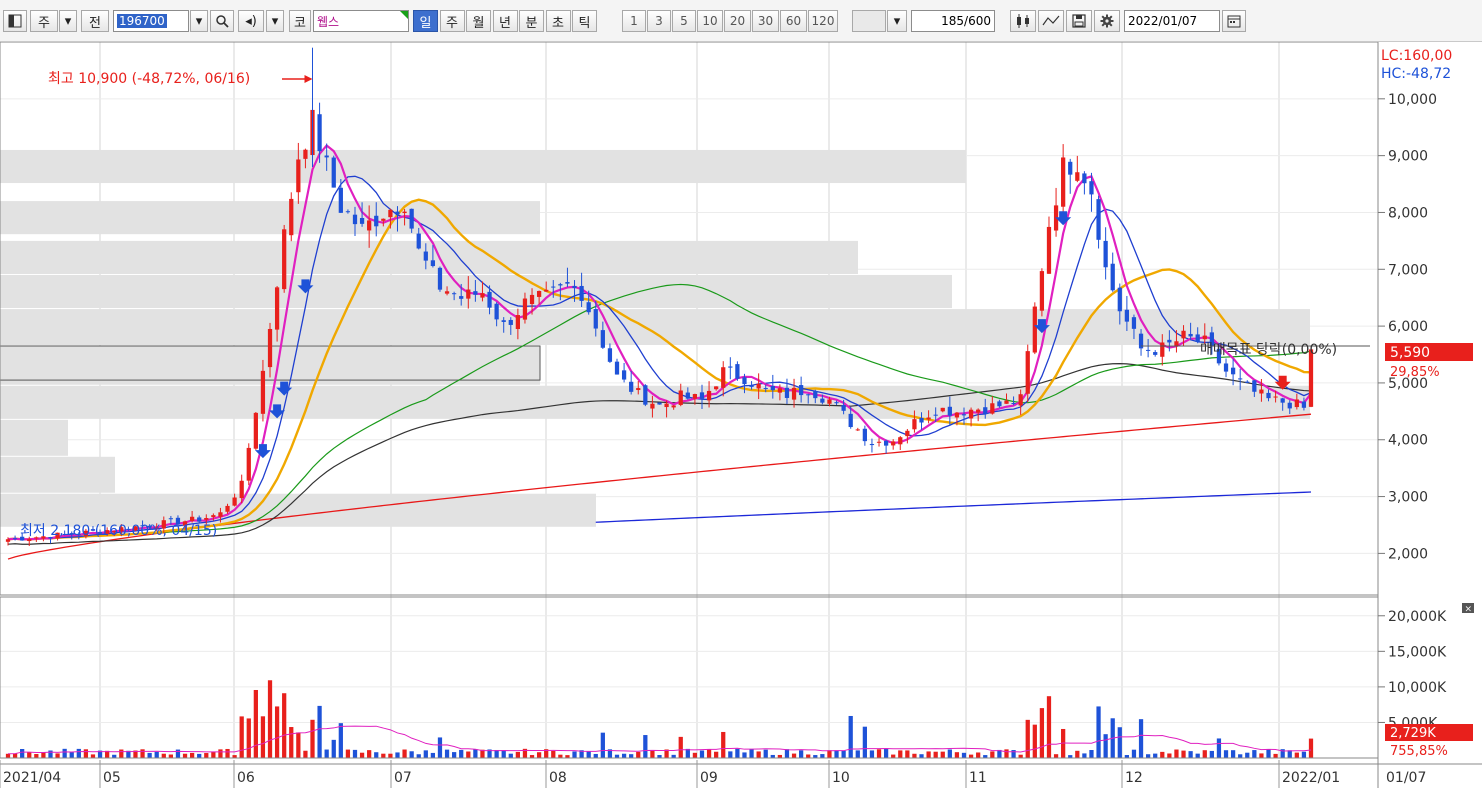 The width and height of the screenshot is (1482, 792). I want to click on speaker-icon: ◂), so click(251, 21).